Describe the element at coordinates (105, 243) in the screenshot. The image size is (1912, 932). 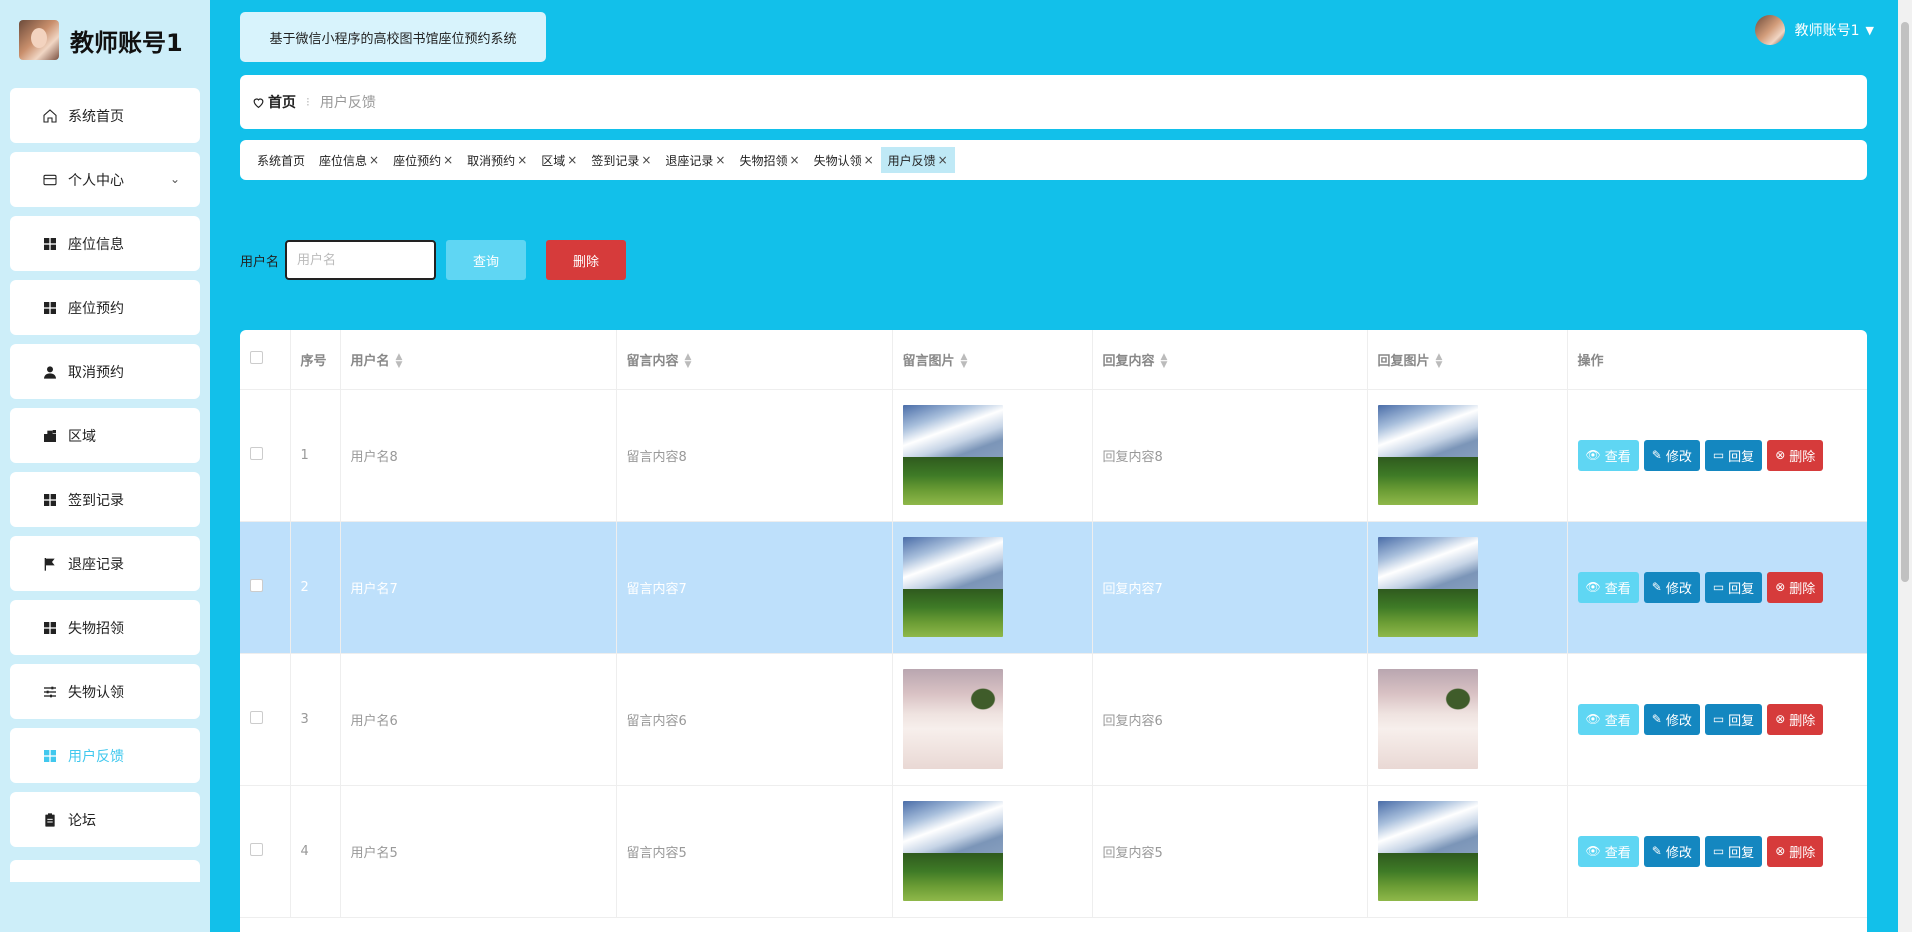
I see `sidebar-item-2: 座位信息` at that location.